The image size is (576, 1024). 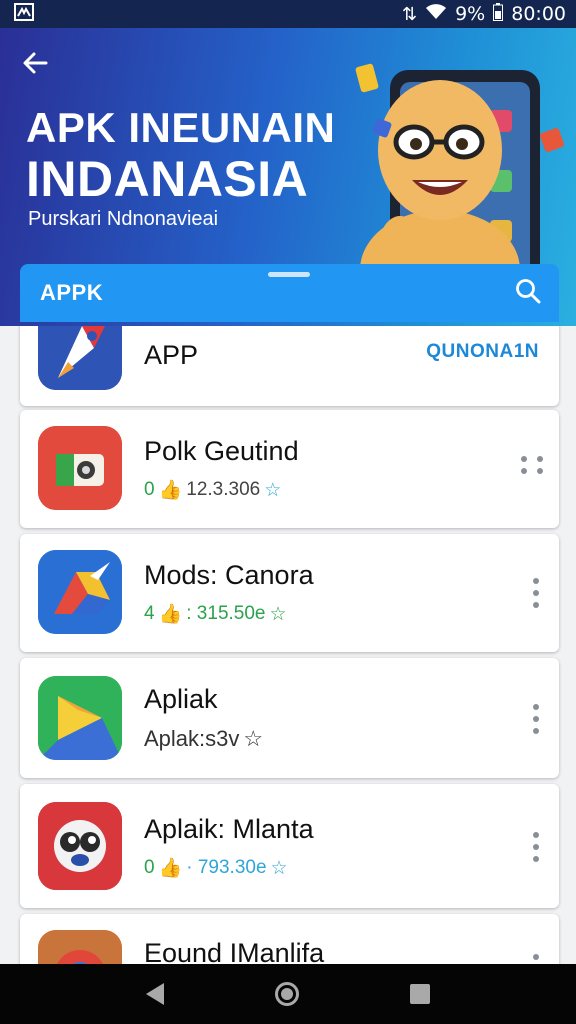 I want to click on rocket-icon, so click(x=80, y=358).